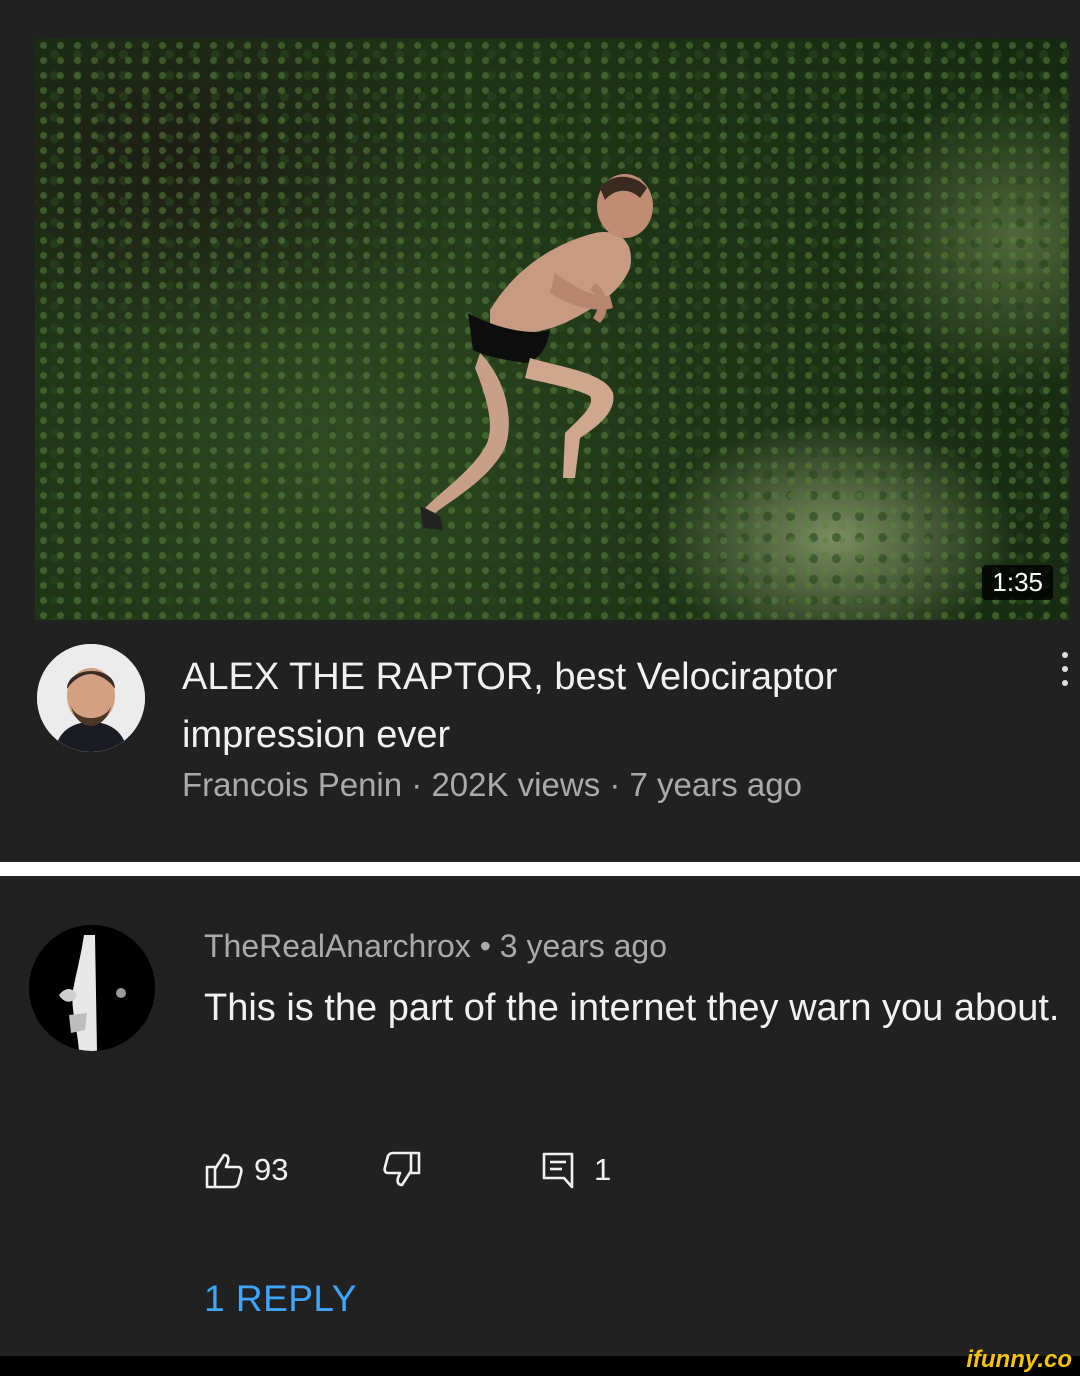 The height and width of the screenshot is (1376, 1080). What do you see at coordinates (516, 784) in the screenshot?
I see `view-count: 202K views` at bounding box center [516, 784].